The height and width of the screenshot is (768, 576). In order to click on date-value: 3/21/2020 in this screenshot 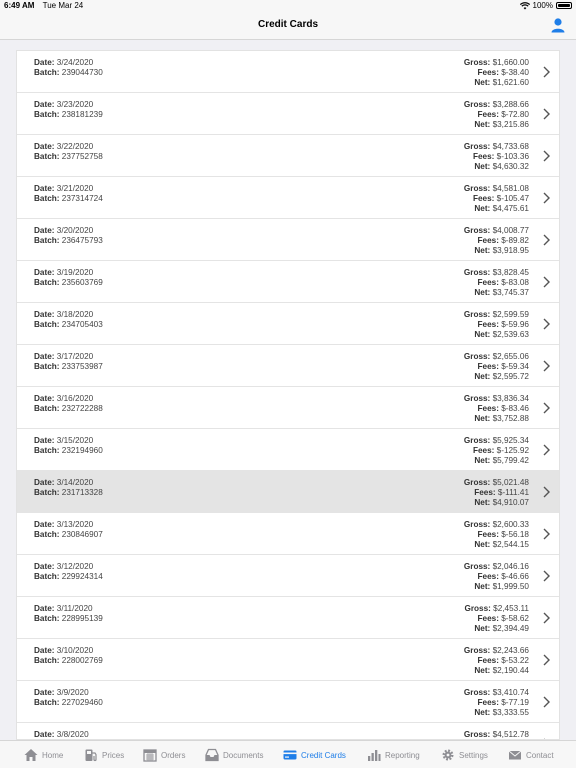, I will do `click(75, 188)`.